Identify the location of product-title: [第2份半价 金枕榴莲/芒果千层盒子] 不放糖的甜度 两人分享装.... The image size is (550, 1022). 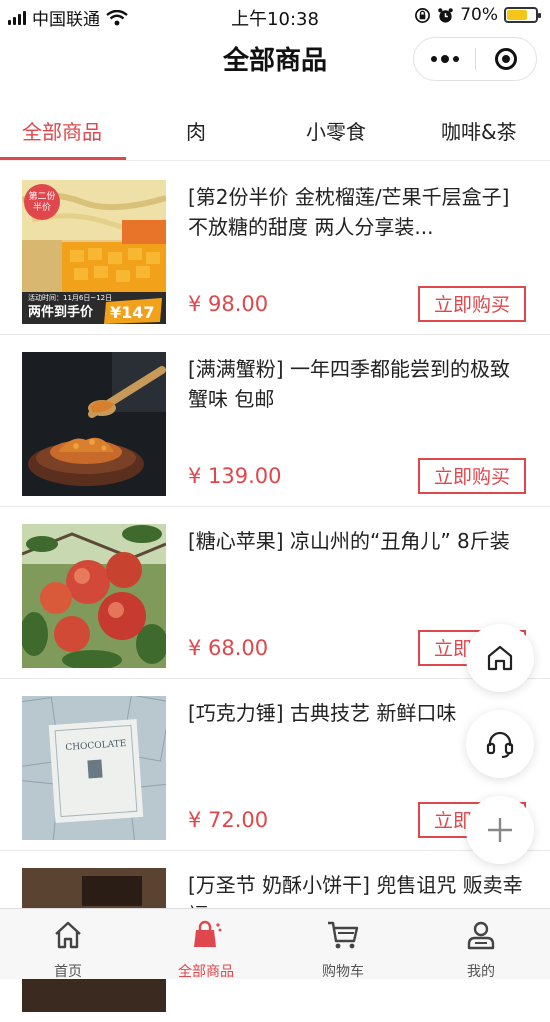
(358, 212).